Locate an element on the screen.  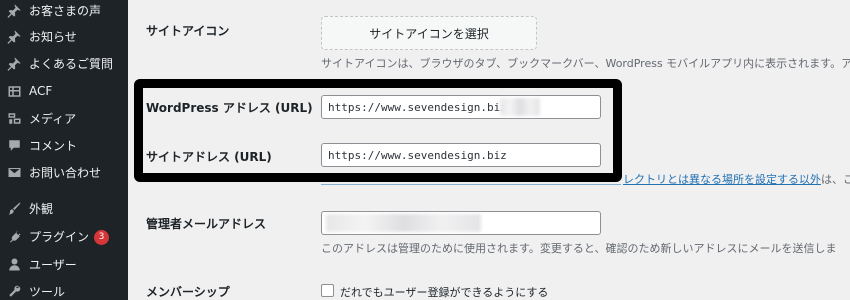
sidebar-item-comments: コメント is located at coordinates (64, 145).